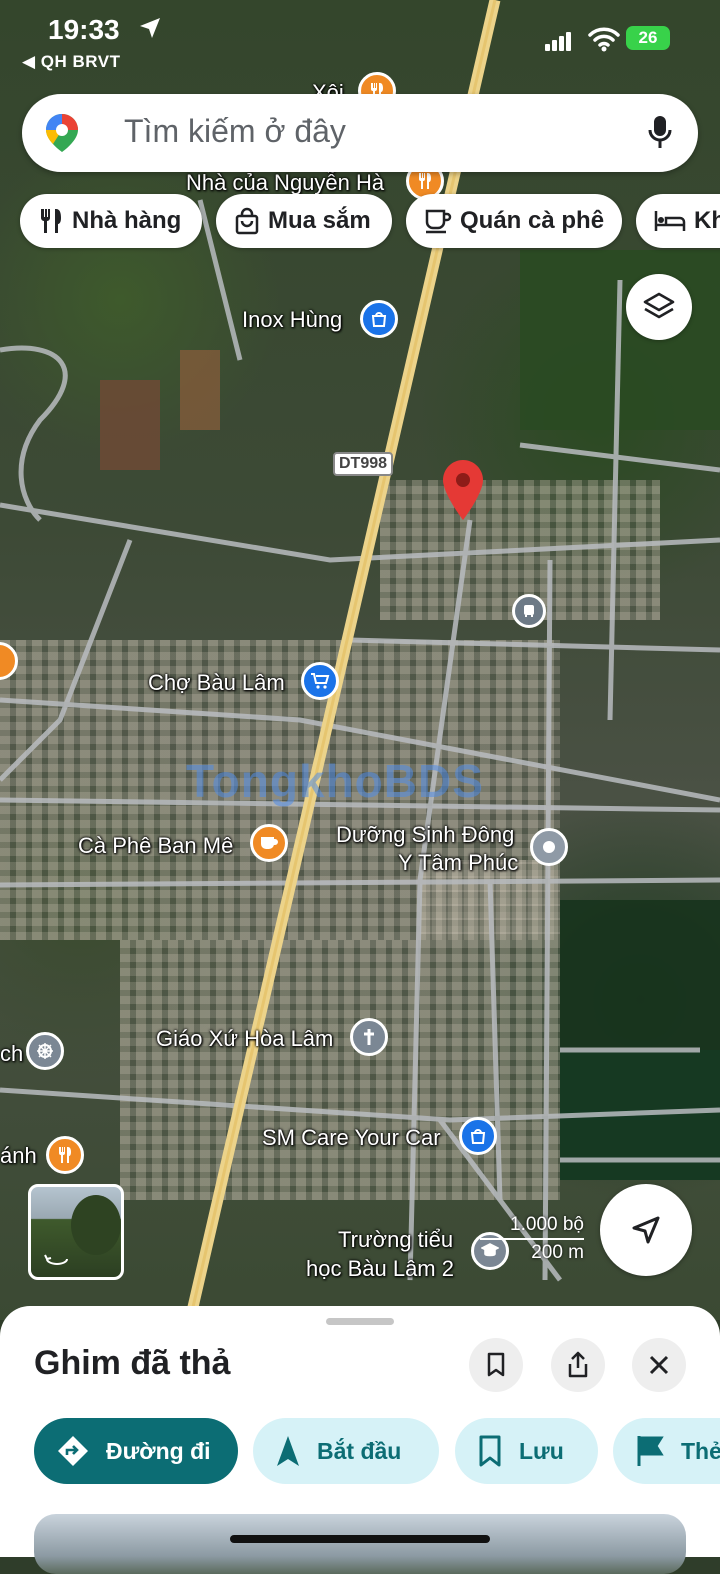 This screenshot has width=720, height=1574. I want to click on save-label: Lưu, so click(541, 1450).